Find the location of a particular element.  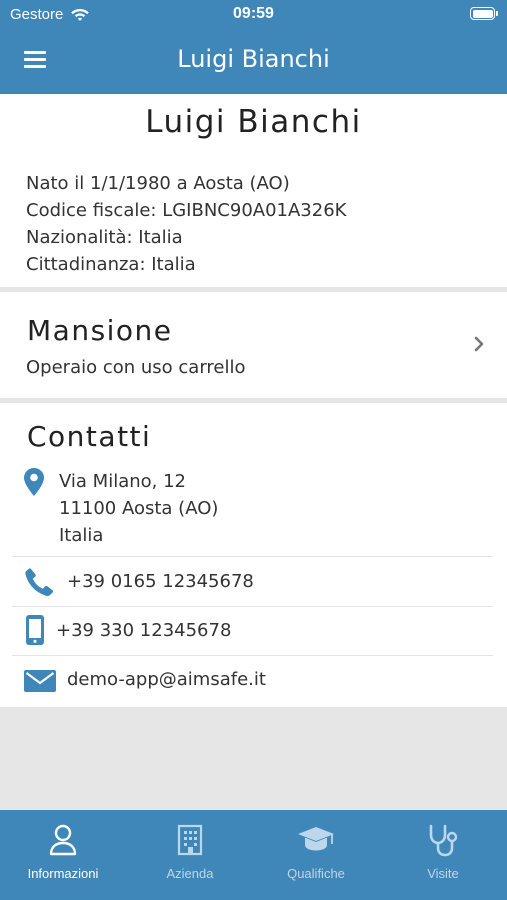

address-row: Via Milano, 12 11100 Aosta (AO) Italia is located at coordinates (252, 511).